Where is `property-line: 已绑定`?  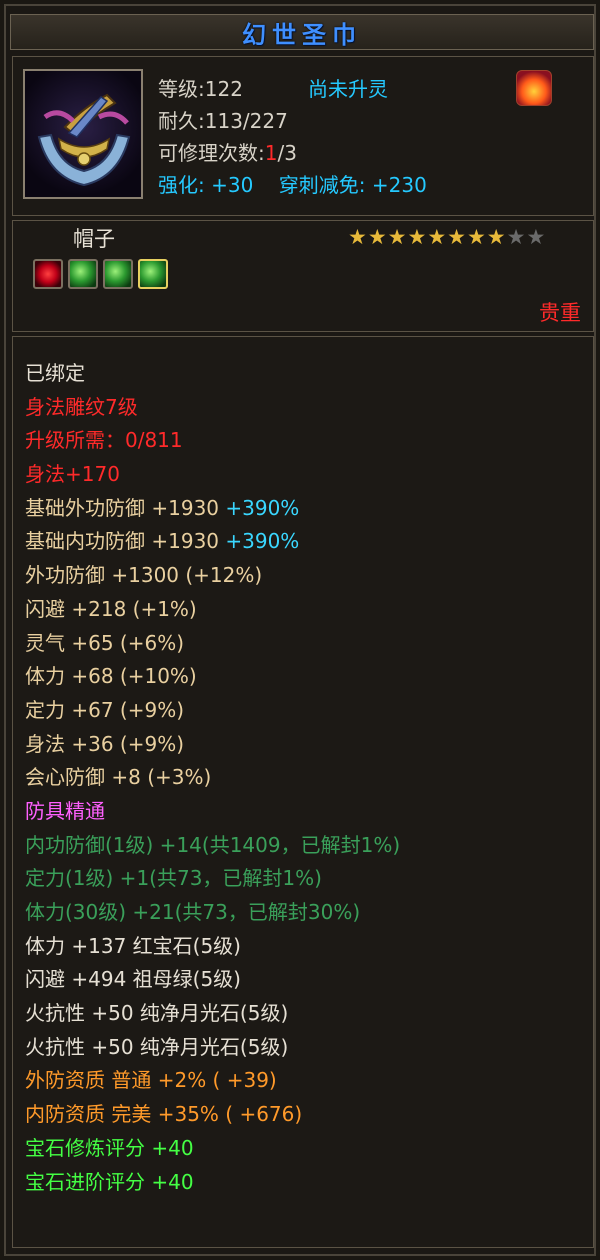 property-line: 已绑定 is located at coordinates (309, 374).